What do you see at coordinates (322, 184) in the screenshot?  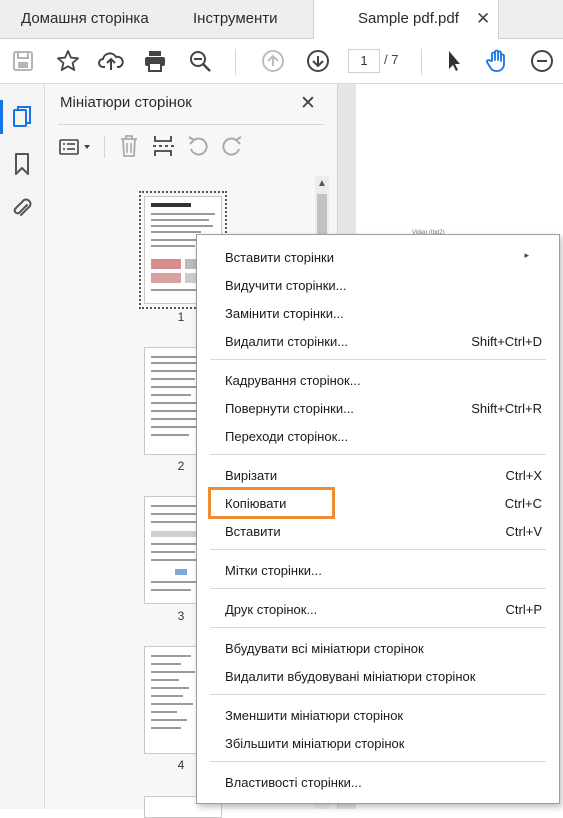 I see `scroll-up-icon: ▲` at bounding box center [322, 184].